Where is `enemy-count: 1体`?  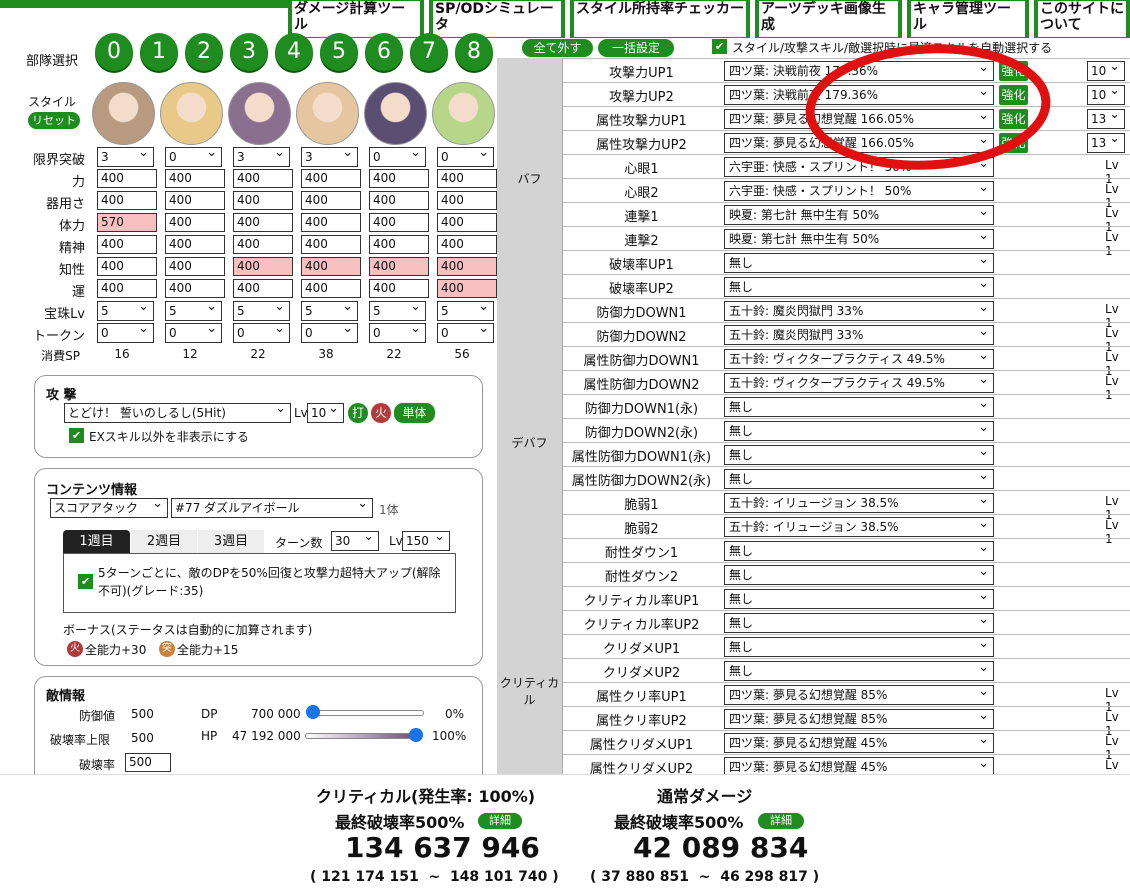
enemy-count: 1体 is located at coordinates (389, 509).